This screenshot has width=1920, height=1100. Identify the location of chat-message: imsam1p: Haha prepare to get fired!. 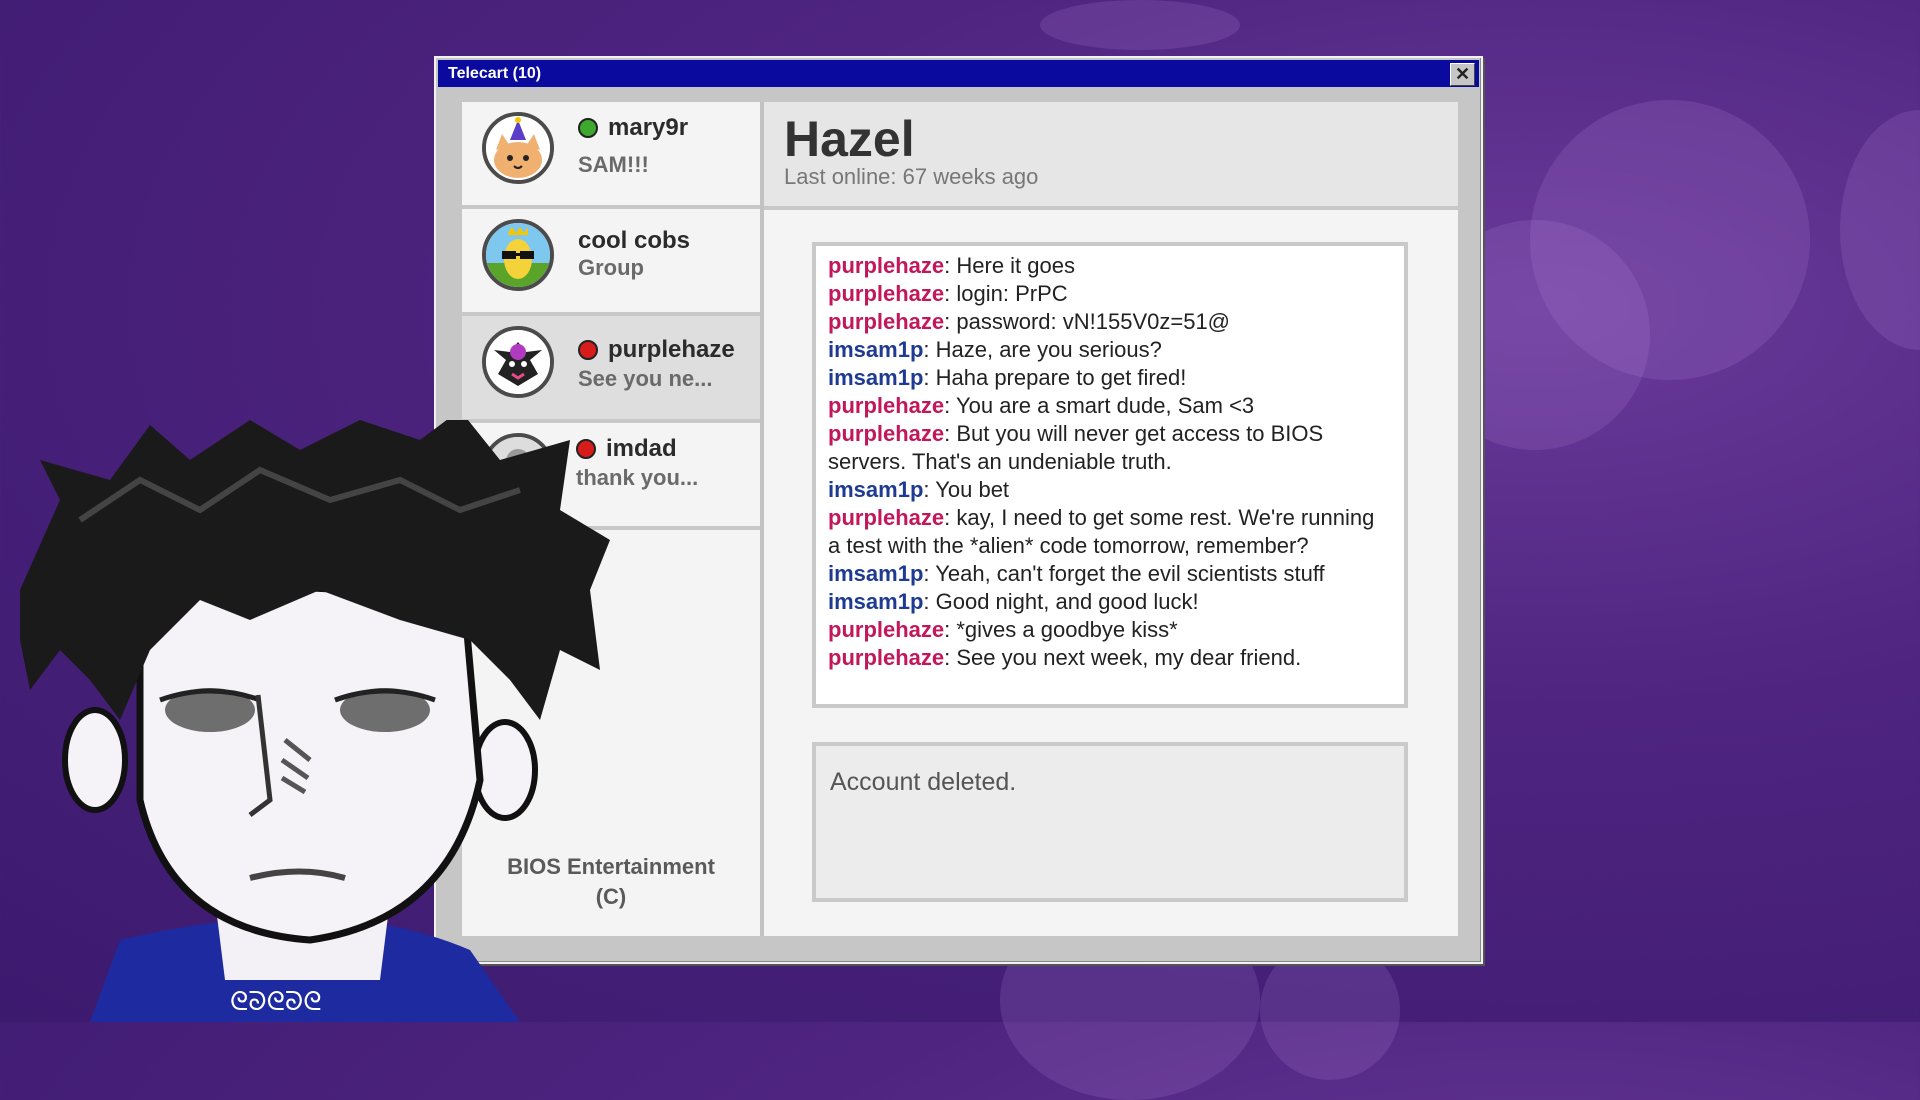
(1110, 378).